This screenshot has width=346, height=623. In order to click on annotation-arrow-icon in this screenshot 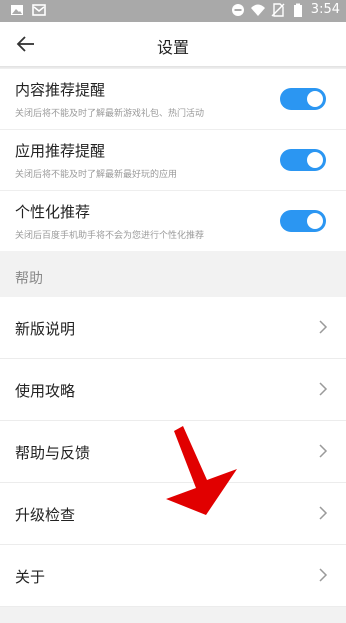, I will do `click(201, 470)`.